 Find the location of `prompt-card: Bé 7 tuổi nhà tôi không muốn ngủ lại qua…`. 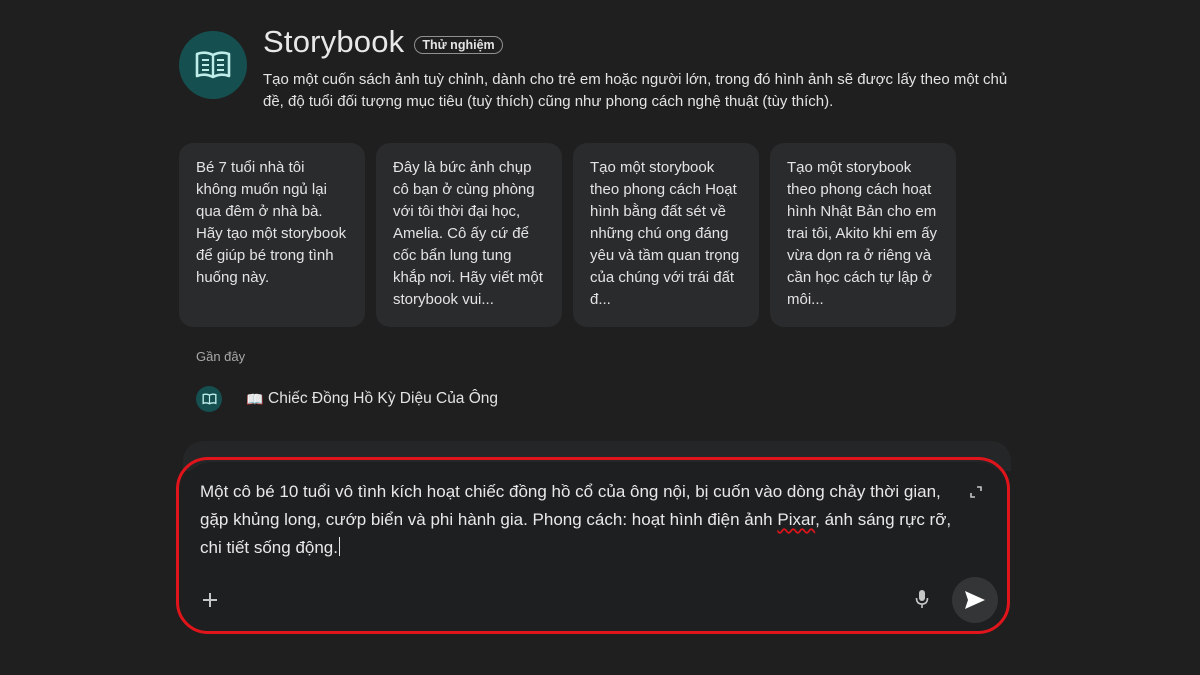

prompt-card: Bé 7 tuổi nhà tôi không muốn ngủ lại qua… is located at coordinates (272, 235).